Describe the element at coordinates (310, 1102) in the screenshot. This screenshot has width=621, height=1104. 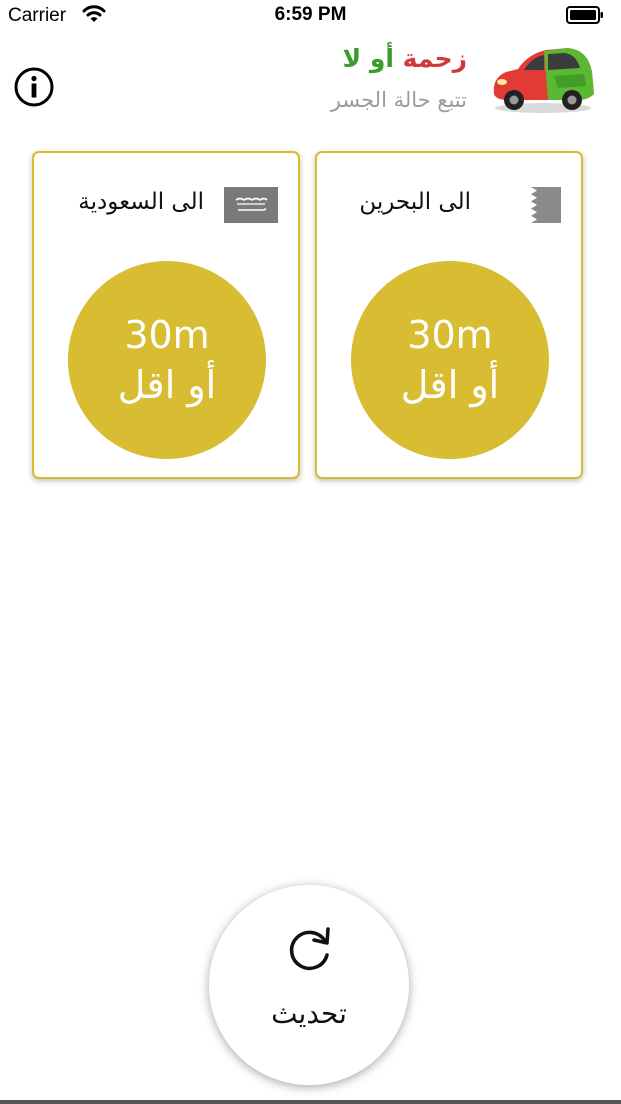
I see `home-indicator-edge` at that location.